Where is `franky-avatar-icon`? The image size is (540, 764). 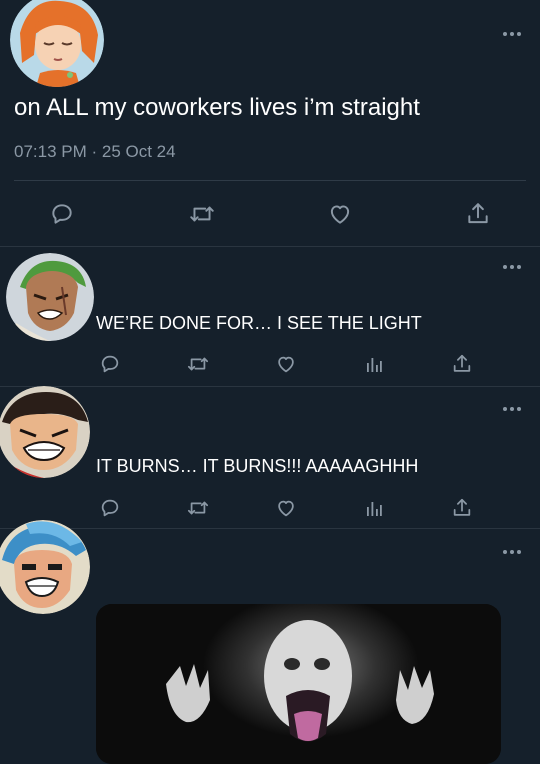
franky-avatar-icon is located at coordinates (45, 567).